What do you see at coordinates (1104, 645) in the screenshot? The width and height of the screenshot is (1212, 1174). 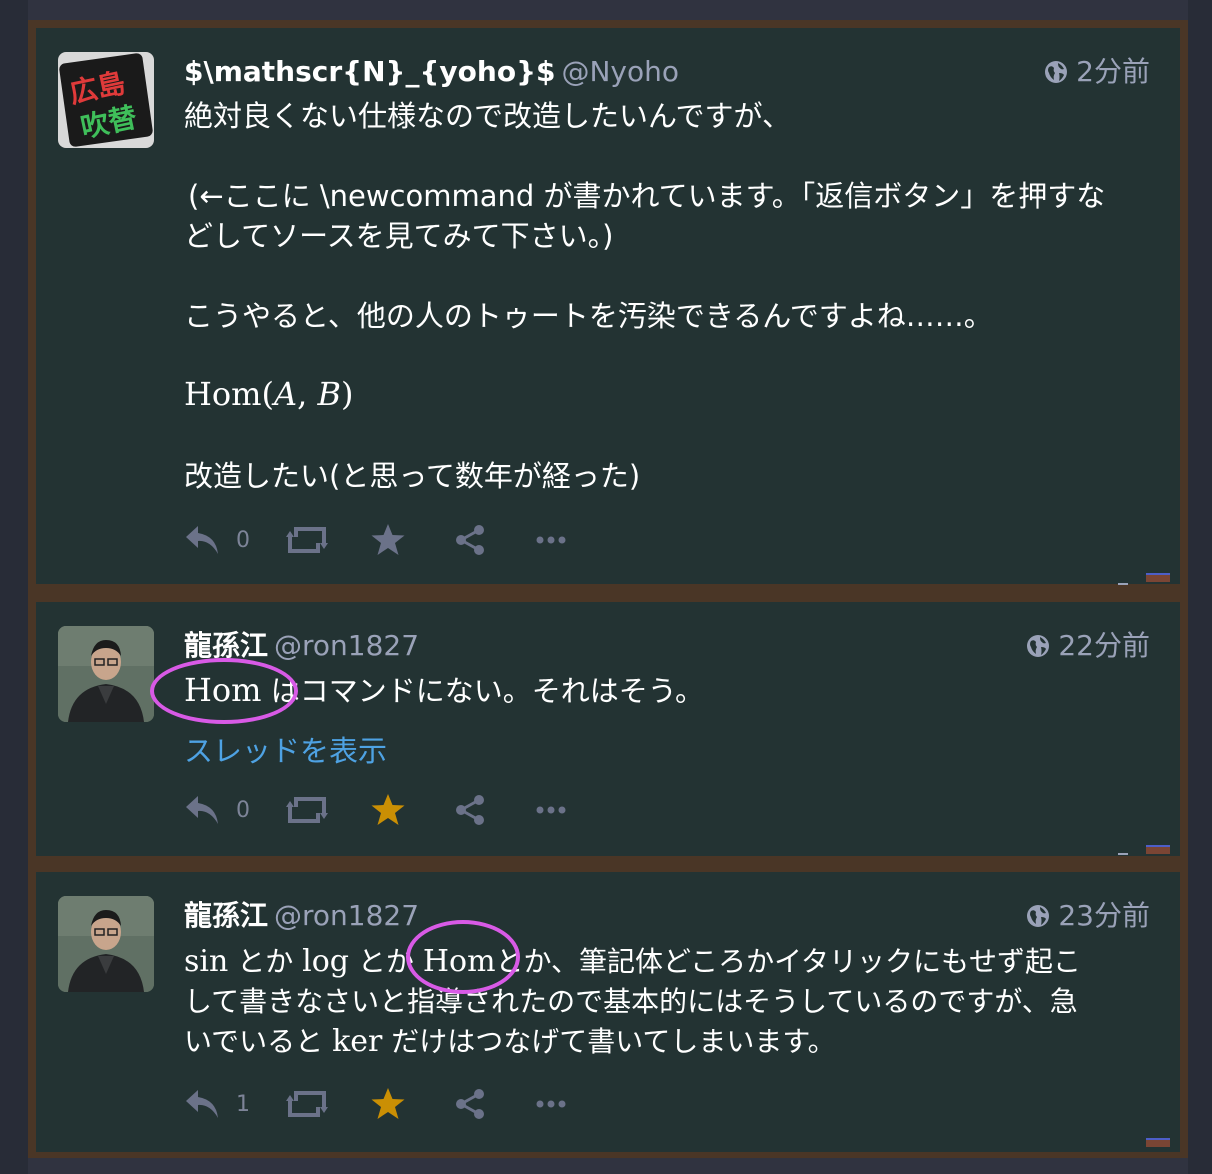 I see `time-label: 22分前` at bounding box center [1104, 645].